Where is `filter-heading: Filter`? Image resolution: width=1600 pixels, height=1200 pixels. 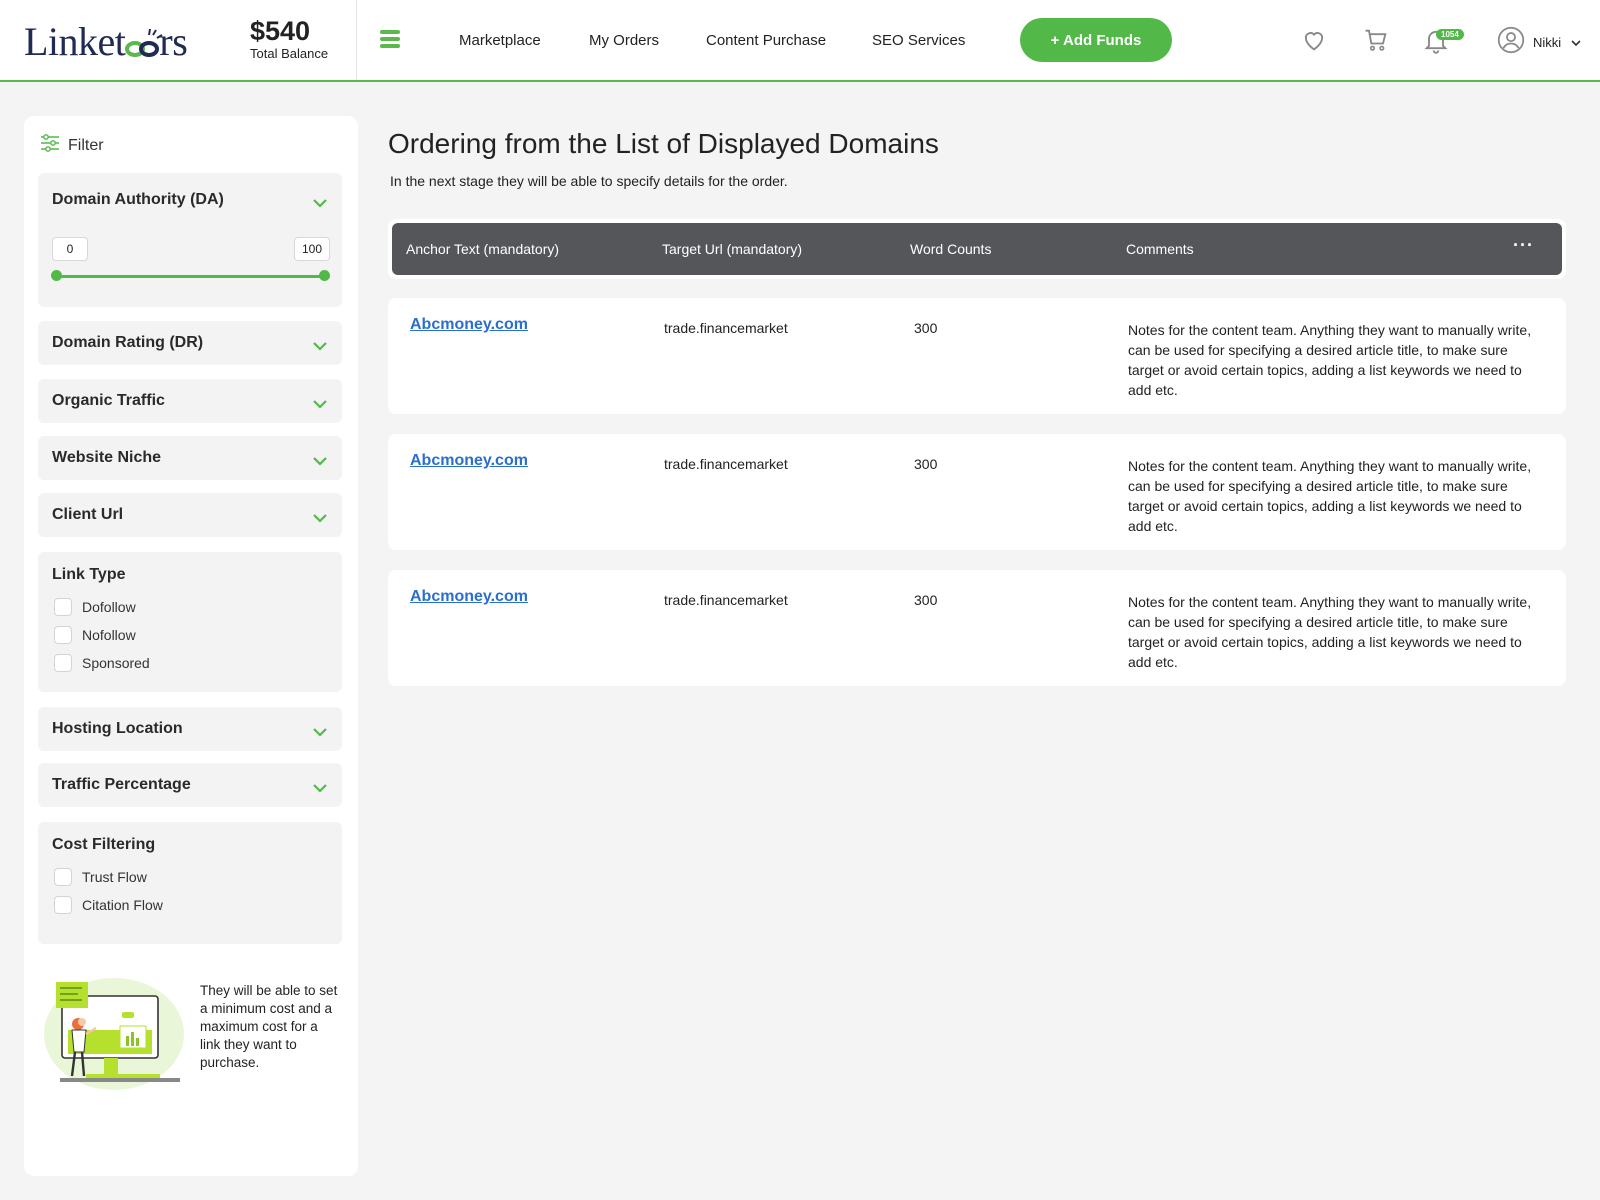
filter-heading: Filter is located at coordinates (72, 145).